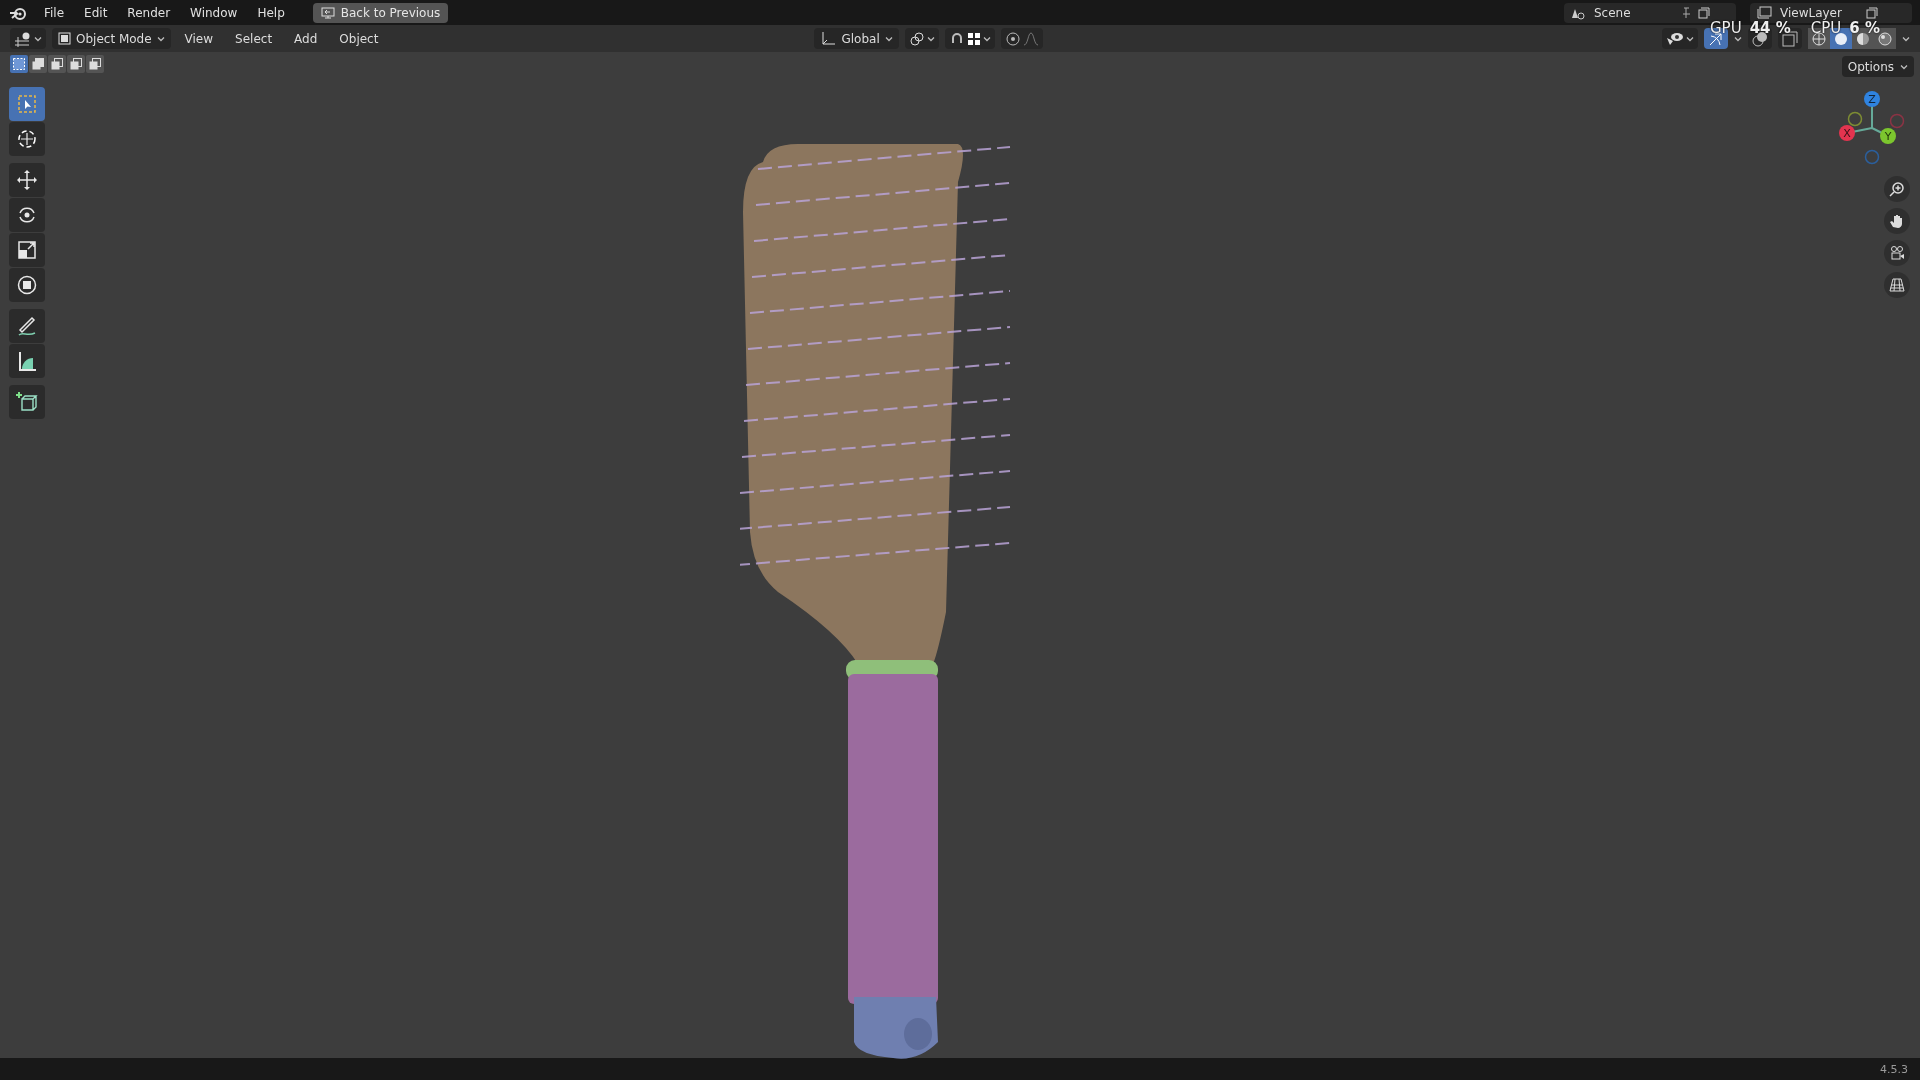 The width and height of the screenshot is (1920, 1080). Describe the element at coordinates (1012, 38) in the screenshot. I see `target-icon` at that location.